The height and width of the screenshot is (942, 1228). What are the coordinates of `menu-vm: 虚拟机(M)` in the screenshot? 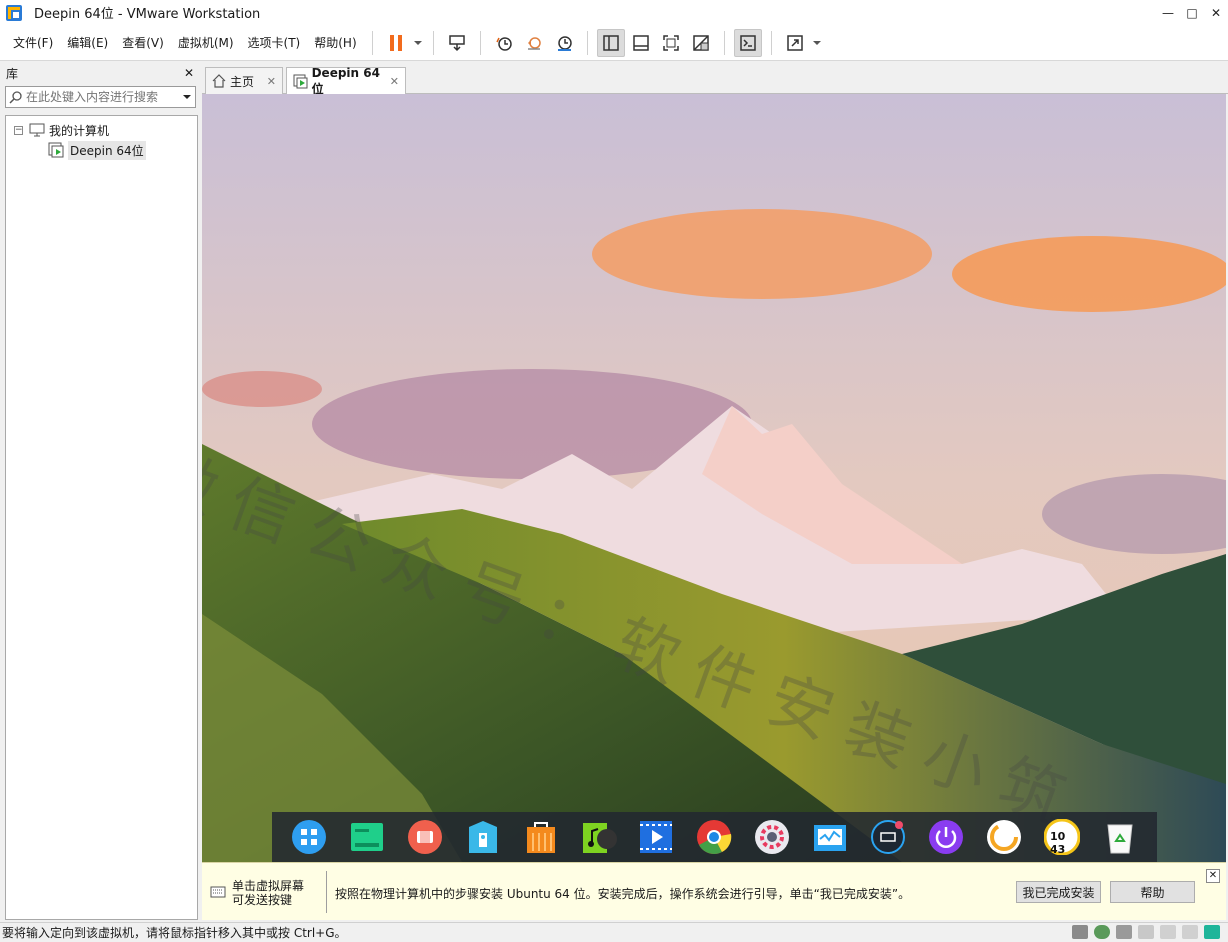 It's located at (206, 43).